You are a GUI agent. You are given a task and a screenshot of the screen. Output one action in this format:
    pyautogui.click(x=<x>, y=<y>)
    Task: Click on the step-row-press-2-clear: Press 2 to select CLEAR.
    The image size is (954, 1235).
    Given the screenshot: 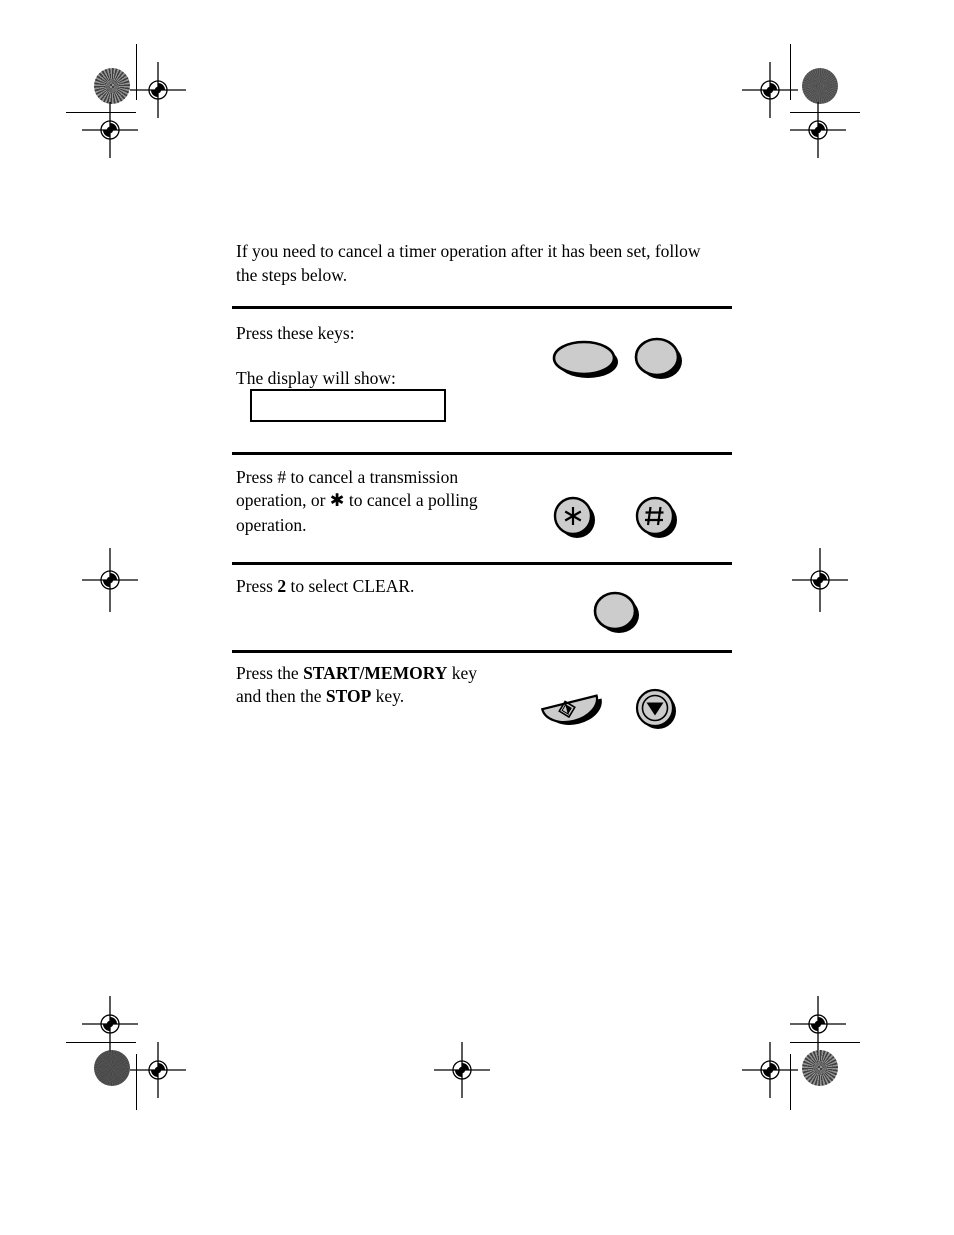 What is the action you would take?
    pyautogui.click(x=482, y=611)
    